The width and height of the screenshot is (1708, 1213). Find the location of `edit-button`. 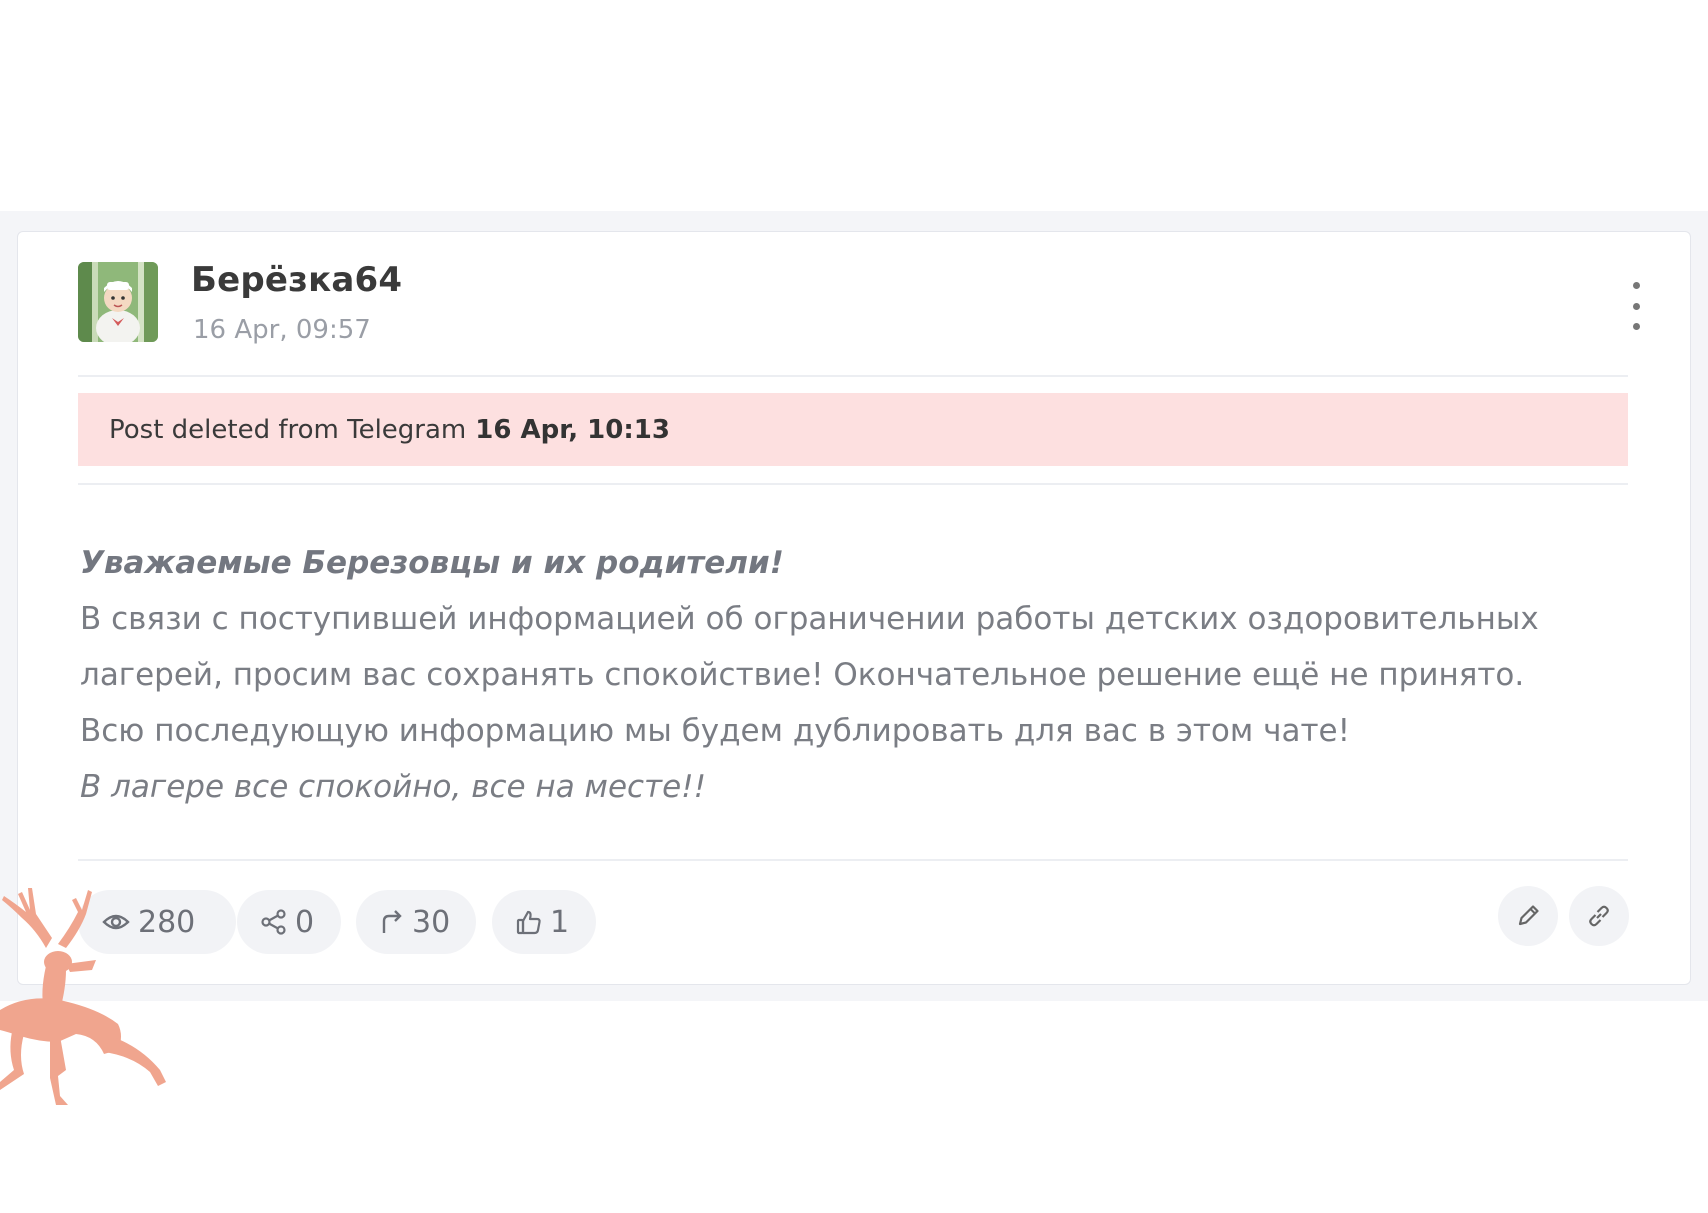

edit-button is located at coordinates (1528, 916).